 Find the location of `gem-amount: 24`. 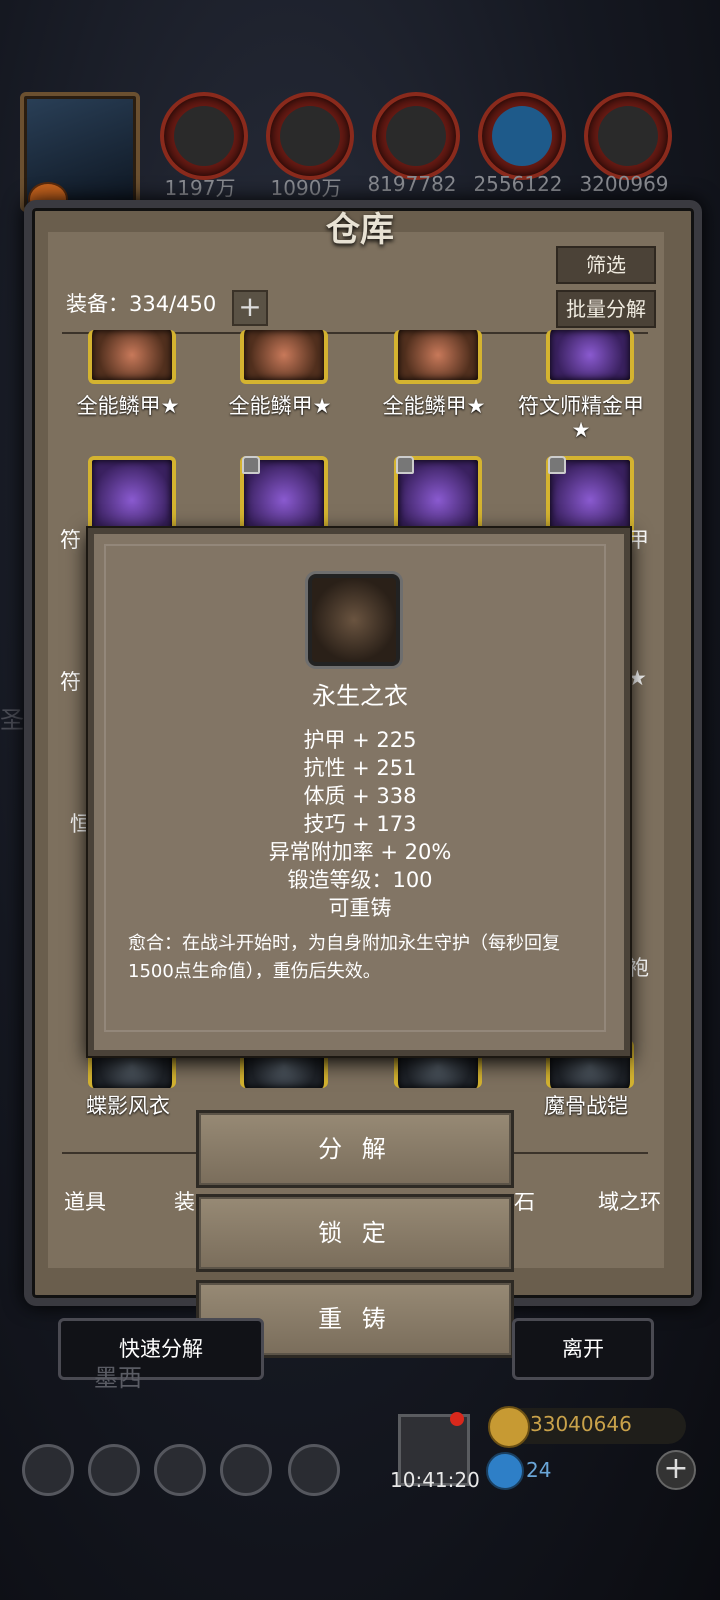

gem-amount: 24 is located at coordinates (539, 1470).